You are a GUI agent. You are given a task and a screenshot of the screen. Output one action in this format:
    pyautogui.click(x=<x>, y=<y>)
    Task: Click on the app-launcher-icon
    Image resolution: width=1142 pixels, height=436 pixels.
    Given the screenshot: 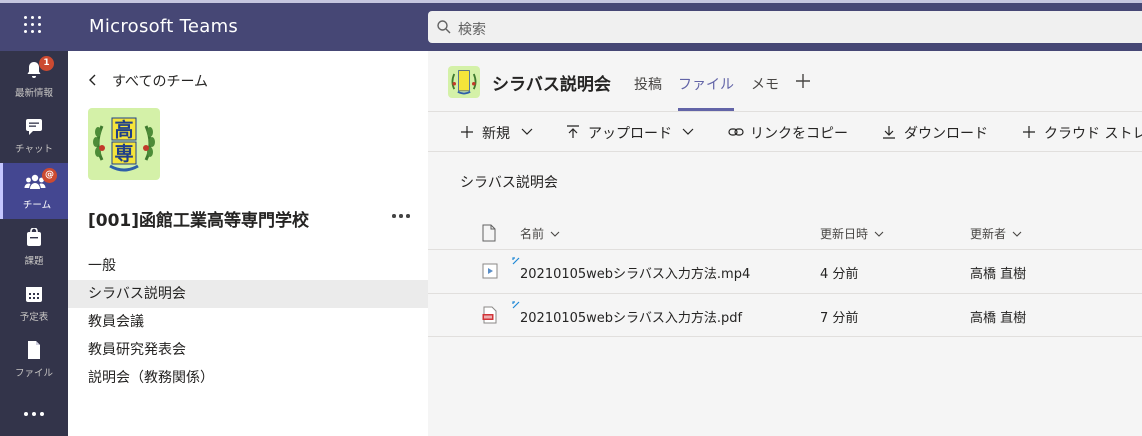 What is the action you would take?
    pyautogui.click(x=34, y=26)
    